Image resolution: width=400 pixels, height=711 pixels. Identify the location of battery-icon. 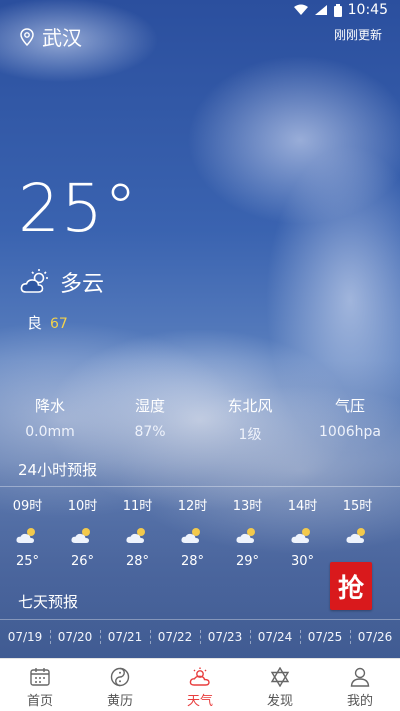
(337, 10).